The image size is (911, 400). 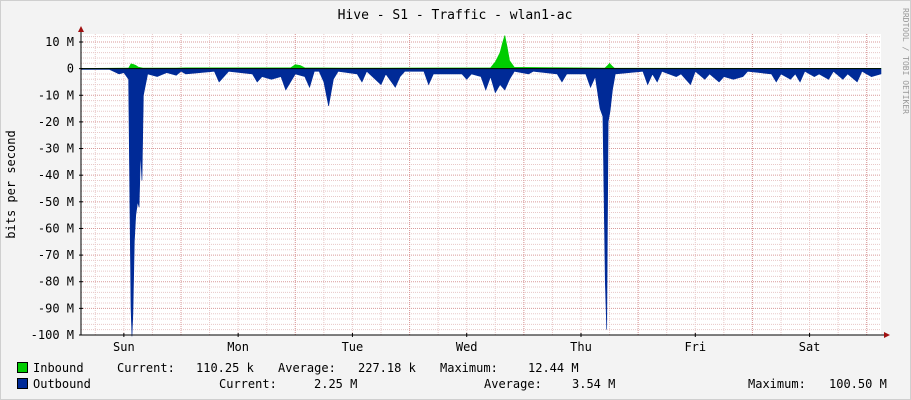 I want to click on inbound-current-label: Current:, so click(x=146, y=368).